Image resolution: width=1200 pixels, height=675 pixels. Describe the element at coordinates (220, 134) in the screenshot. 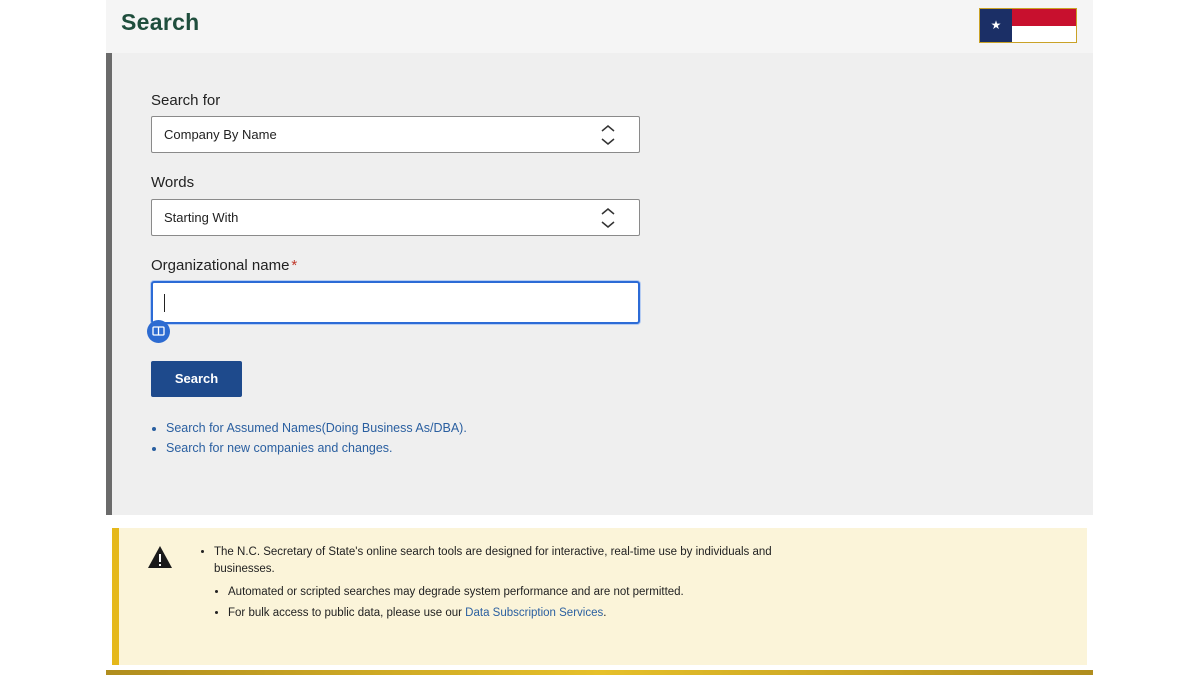

I see `search-for-value: Company By Name` at that location.